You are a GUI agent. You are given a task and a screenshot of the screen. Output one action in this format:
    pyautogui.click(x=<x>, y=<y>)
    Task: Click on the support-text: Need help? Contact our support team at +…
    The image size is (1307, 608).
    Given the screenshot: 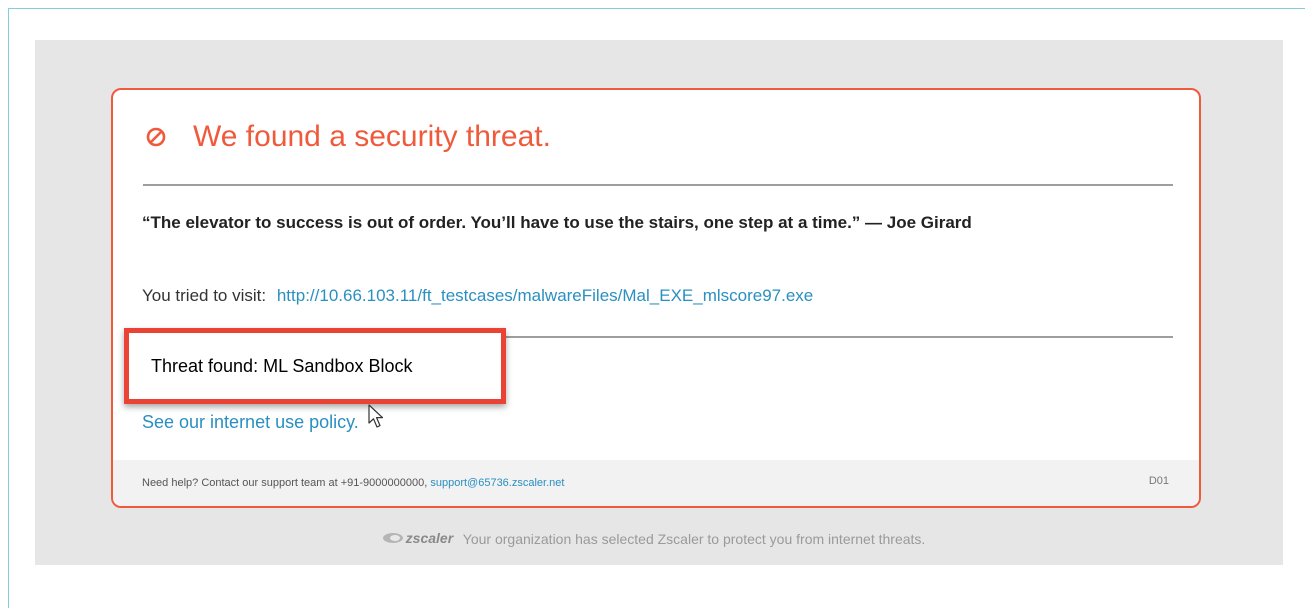 What is the action you would take?
    pyautogui.click(x=353, y=483)
    